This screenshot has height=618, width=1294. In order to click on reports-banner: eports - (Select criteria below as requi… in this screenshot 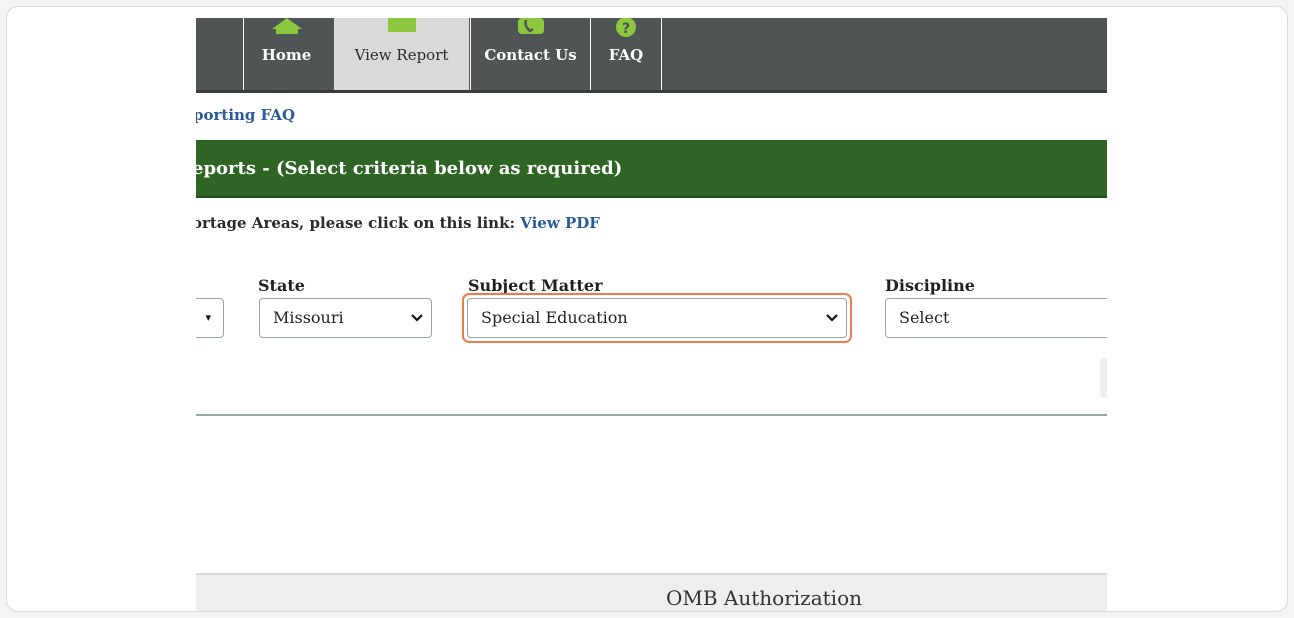, I will do `click(651, 169)`.